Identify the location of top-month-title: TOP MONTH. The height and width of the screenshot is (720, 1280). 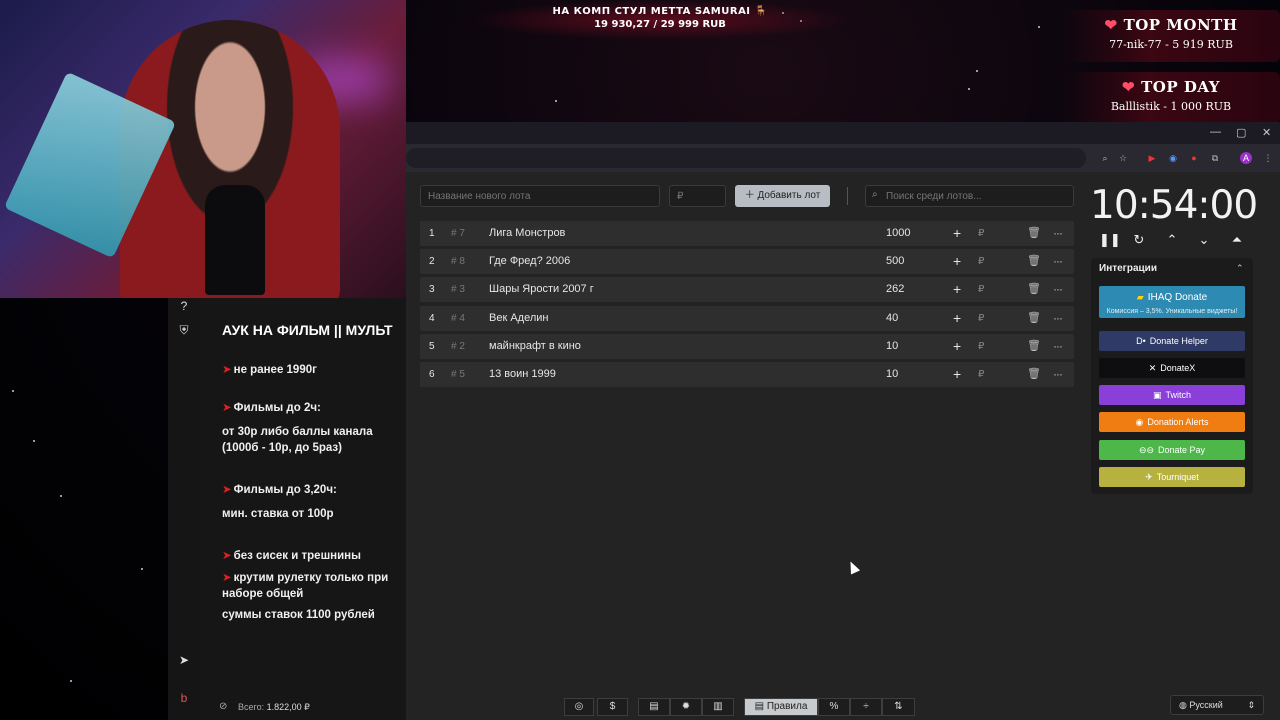
(1180, 25).